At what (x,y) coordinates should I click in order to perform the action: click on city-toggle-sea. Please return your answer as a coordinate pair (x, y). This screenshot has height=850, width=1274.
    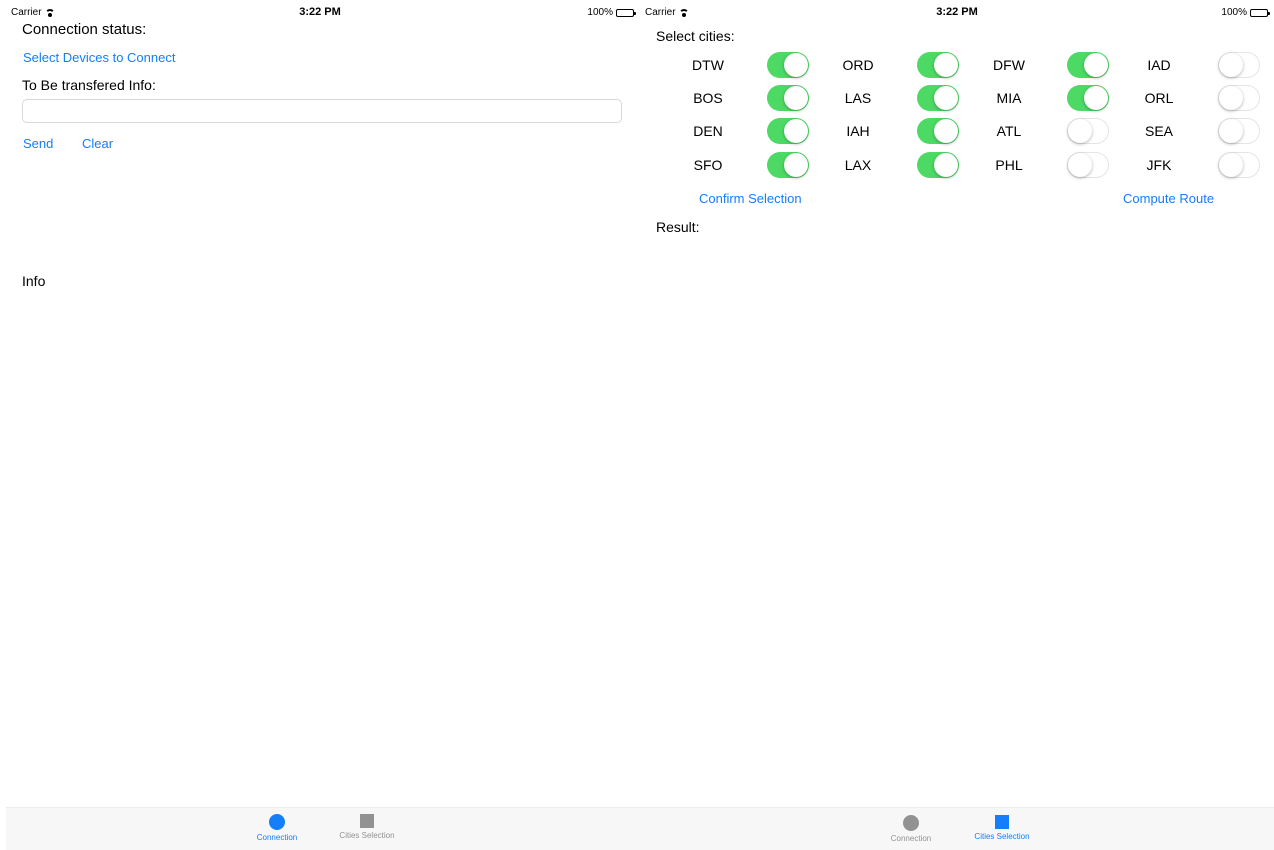
    Looking at the image, I should click on (1239, 131).